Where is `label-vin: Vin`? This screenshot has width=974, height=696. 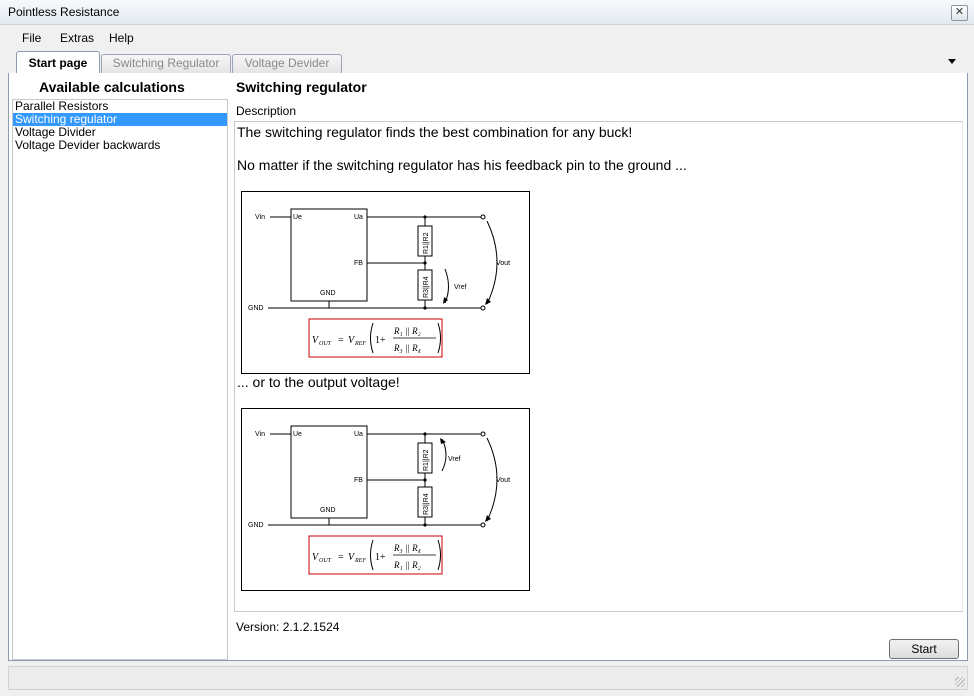 label-vin: Vin is located at coordinates (260, 217).